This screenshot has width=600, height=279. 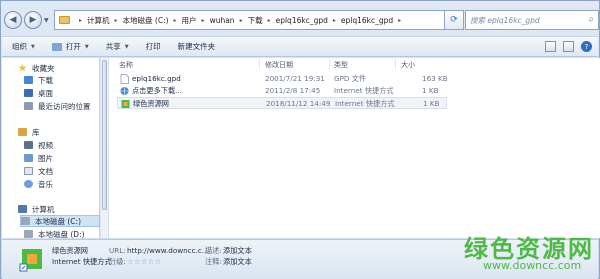 I want to click on sidebar-item-label: 视频, so click(x=45, y=145).